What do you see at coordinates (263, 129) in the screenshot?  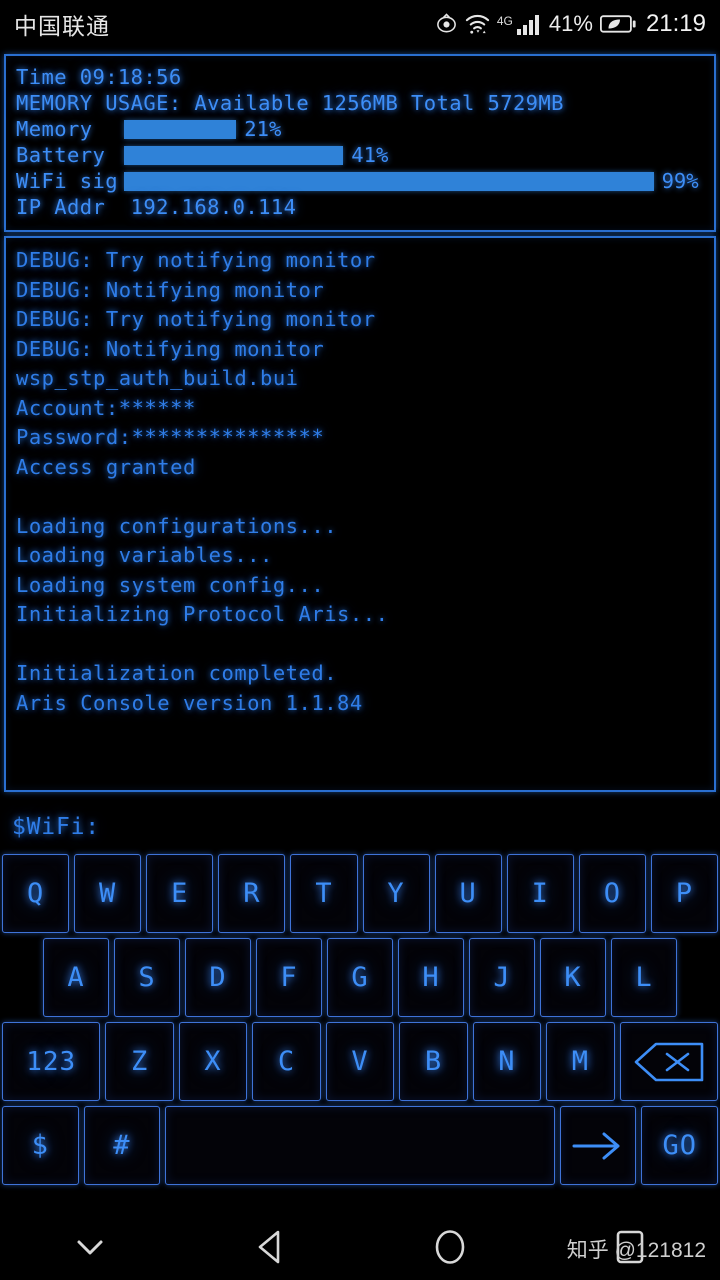 I see `meter-value: 21%` at bounding box center [263, 129].